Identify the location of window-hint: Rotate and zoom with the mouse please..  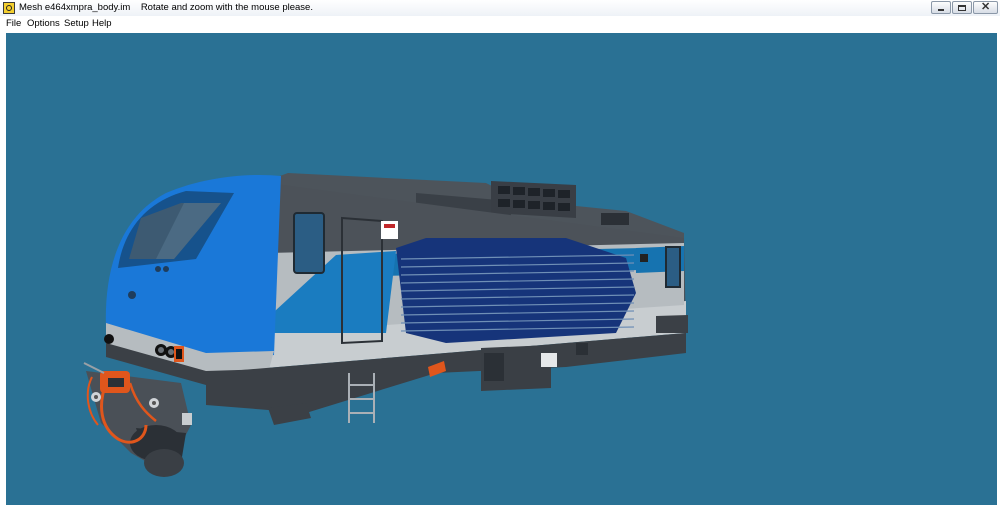
(226, 7).